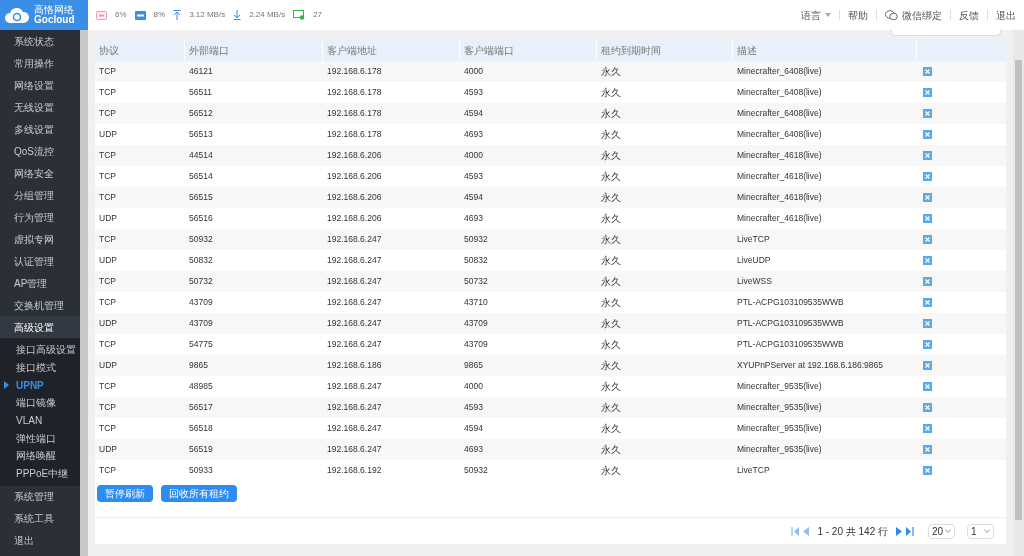  What do you see at coordinates (40, 283) in the screenshot?
I see `sidebar-item: AP管理` at bounding box center [40, 283].